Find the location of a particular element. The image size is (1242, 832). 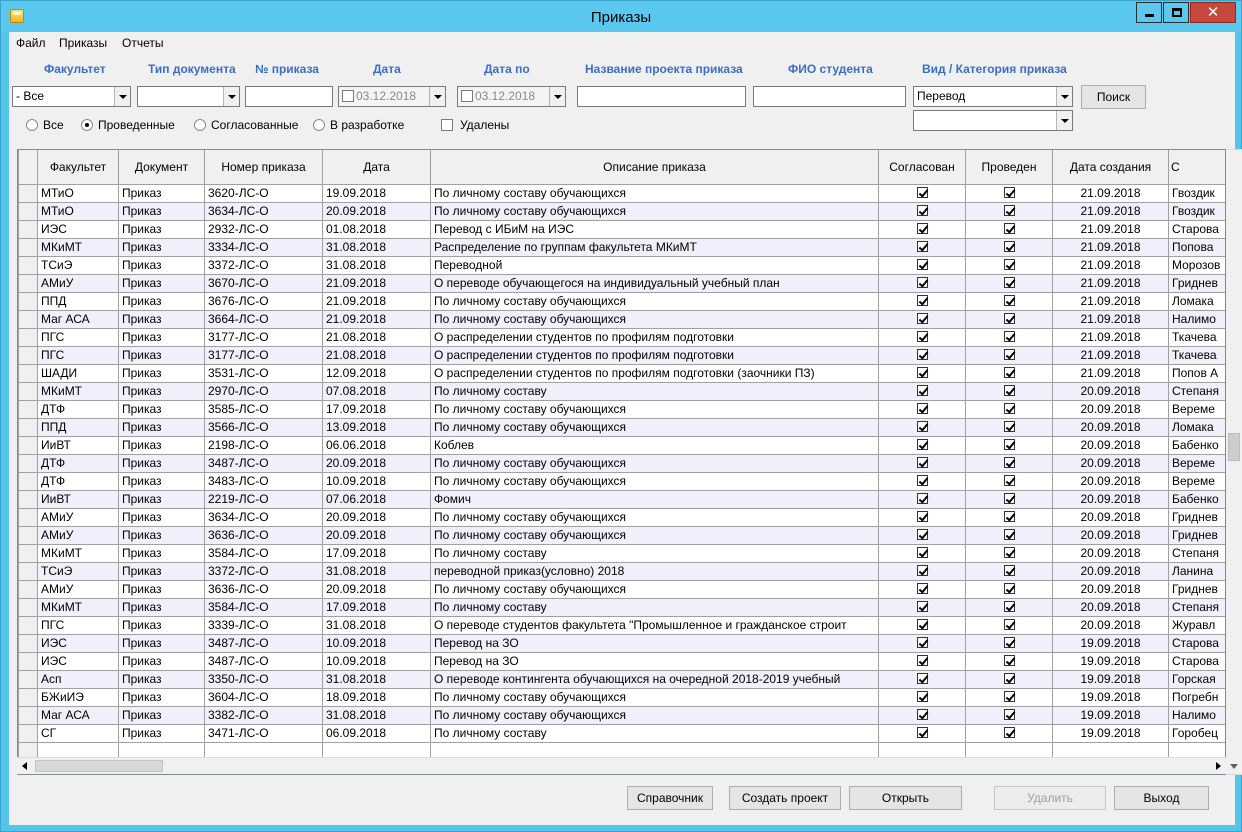

column-header: С is located at coordinates (1196, 167).